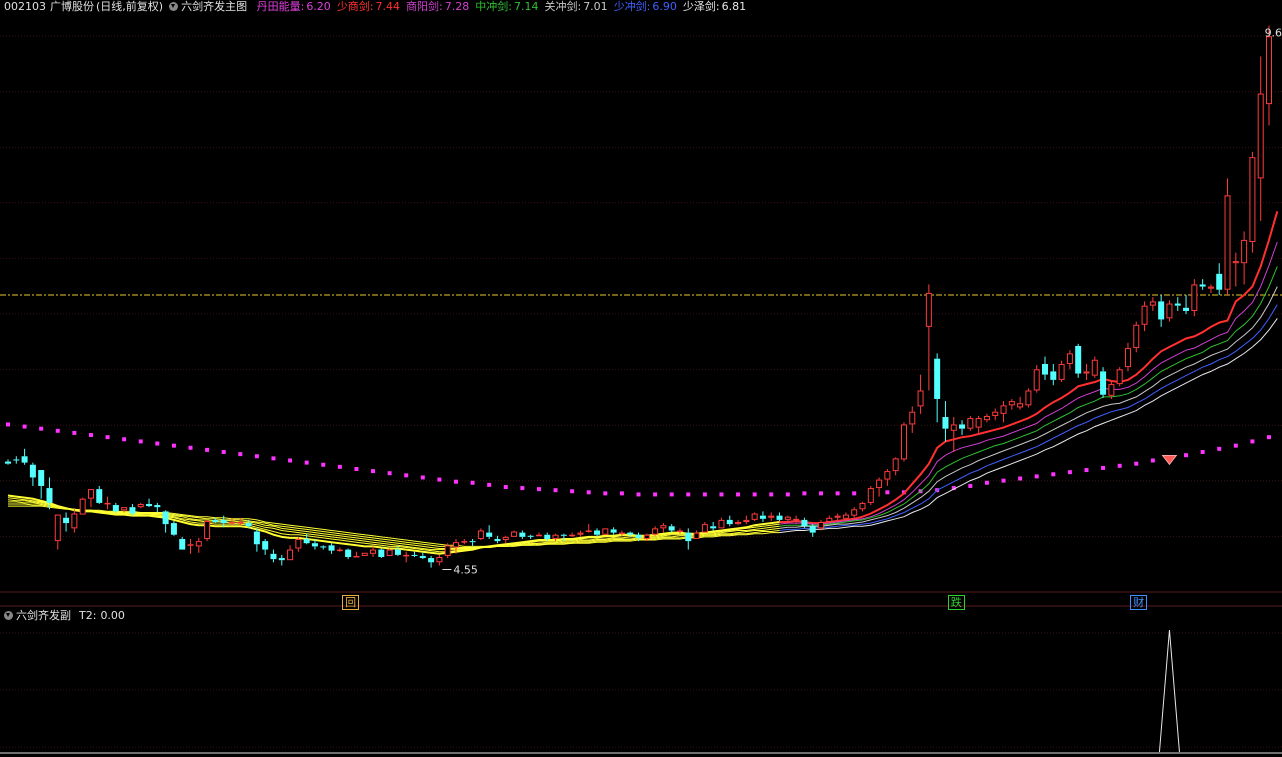 The image size is (1282, 757). I want to click on stock-name: 广博股份, so click(72, 6).